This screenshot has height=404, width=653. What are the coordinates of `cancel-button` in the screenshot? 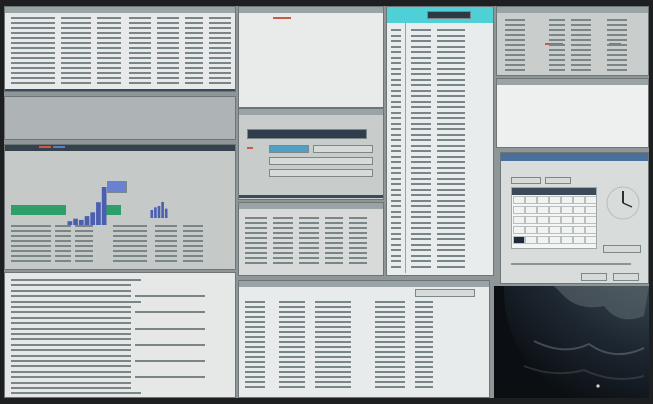 It's located at (626, 277).